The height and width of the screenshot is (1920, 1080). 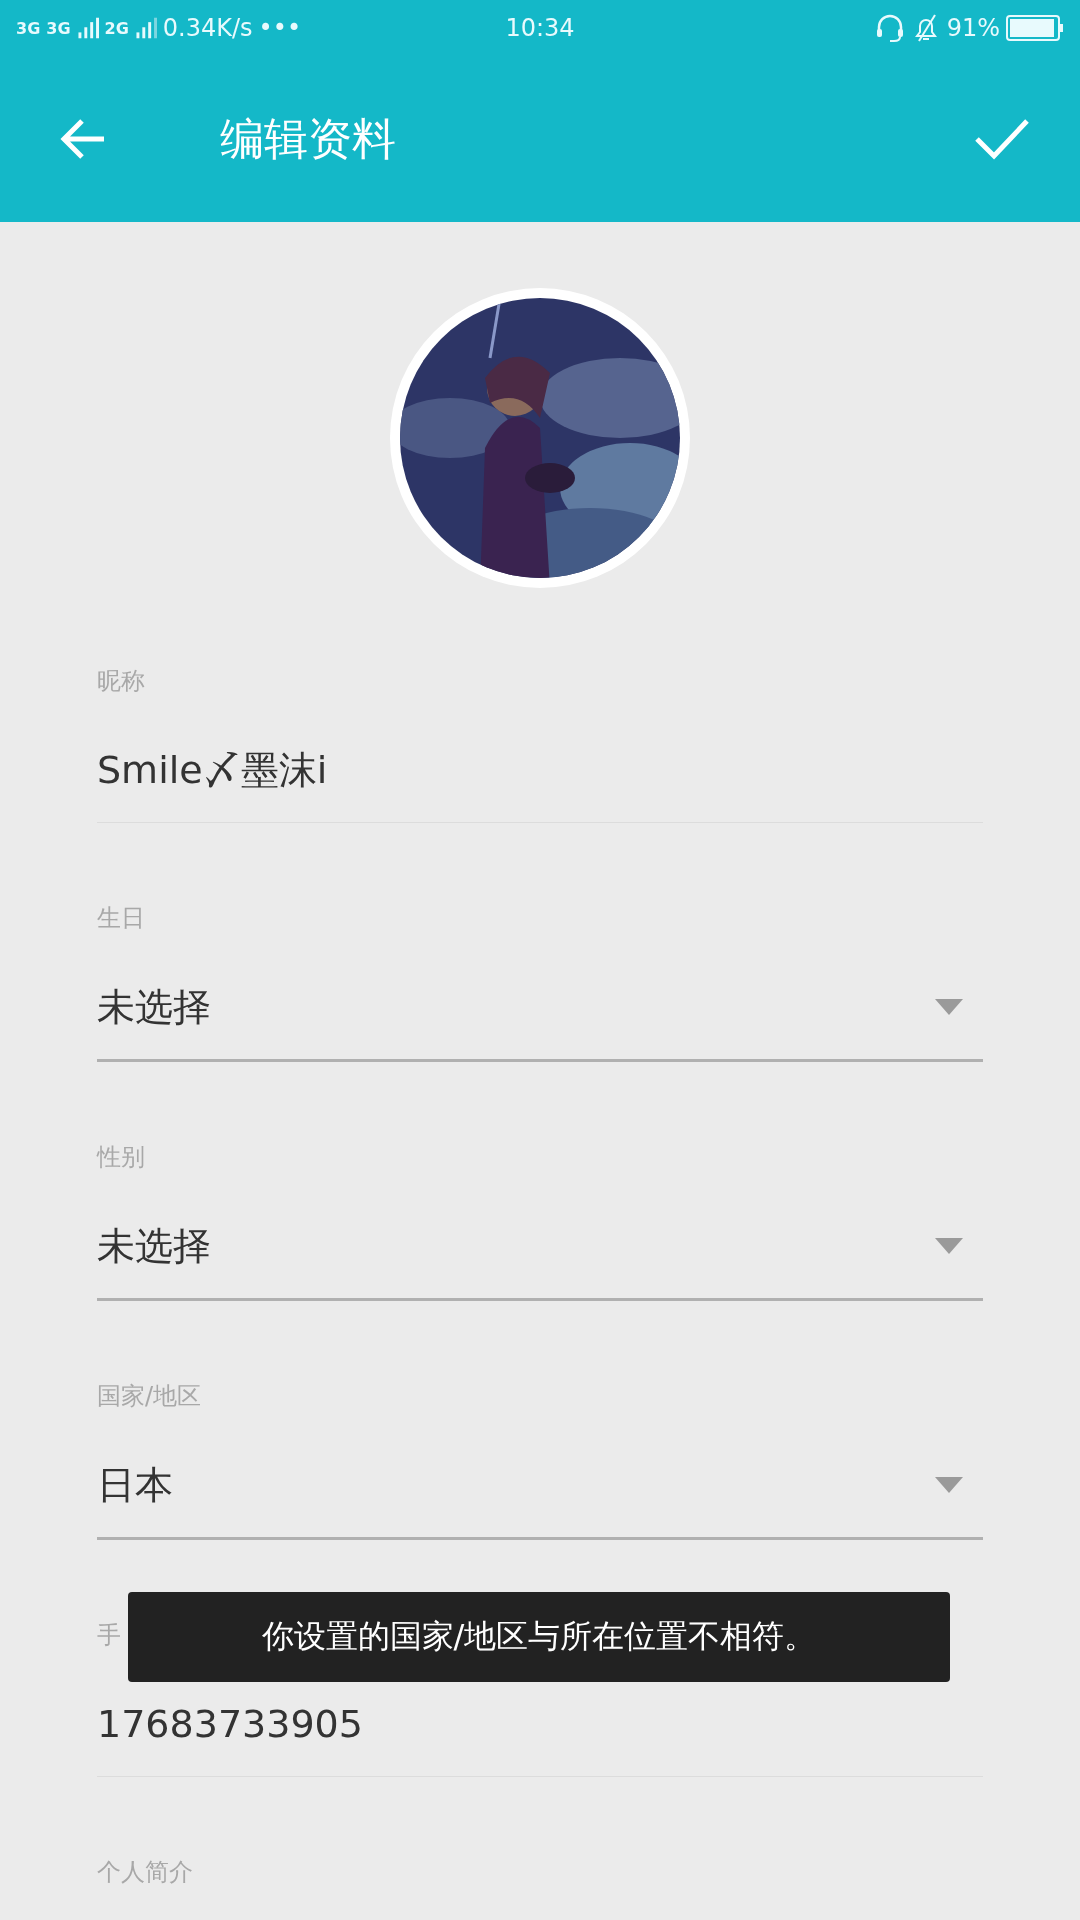 What do you see at coordinates (121, 1157) in the screenshot?
I see `field-label: 性别` at bounding box center [121, 1157].